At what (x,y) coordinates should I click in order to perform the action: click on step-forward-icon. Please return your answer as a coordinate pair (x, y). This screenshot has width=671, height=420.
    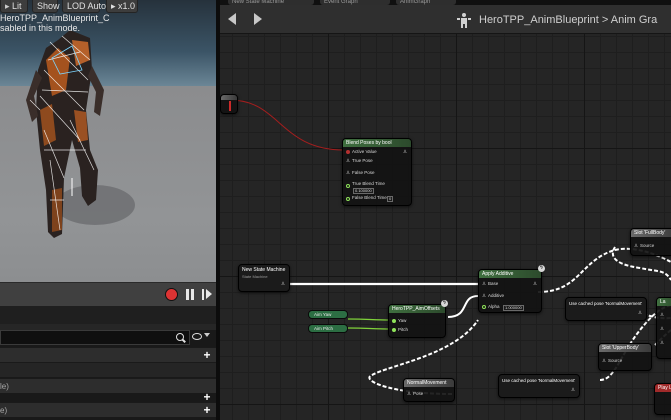
    Looking at the image, I should click on (207, 294).